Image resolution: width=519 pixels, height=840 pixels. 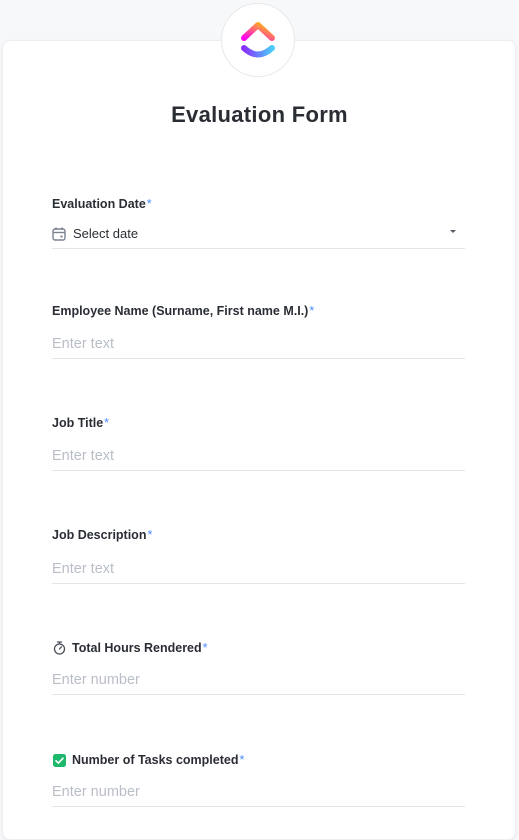 I want to click on tasks-completed-input: Enter number, so click(x=258, y=792).